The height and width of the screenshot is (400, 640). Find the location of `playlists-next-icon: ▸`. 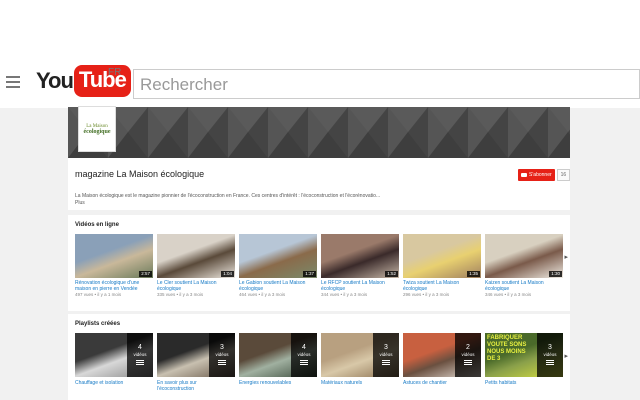

playlists-next-icon: ▸ is located at coordinates (566, 356).